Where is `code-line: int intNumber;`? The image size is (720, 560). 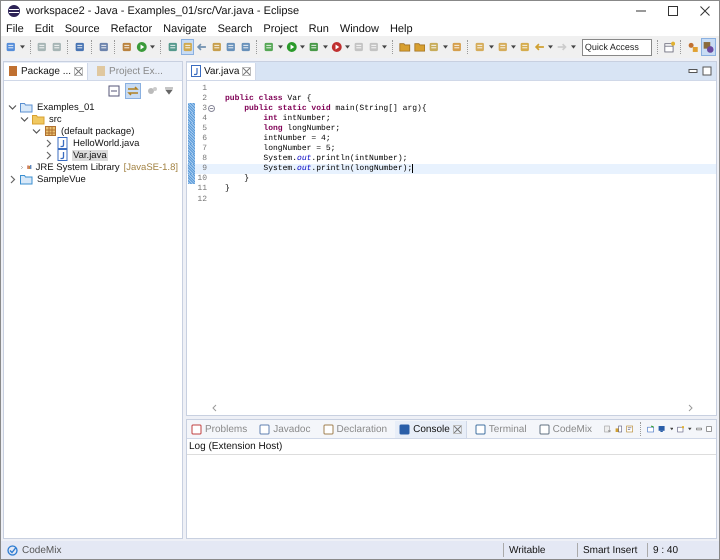
code-line: int intNumber; is located at coordinates (296, 118).